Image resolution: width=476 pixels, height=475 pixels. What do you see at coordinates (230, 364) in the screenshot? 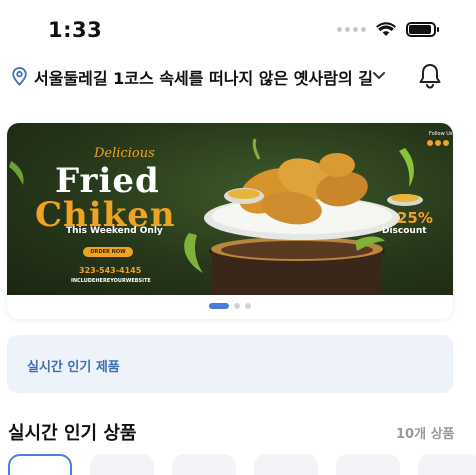
I see `realtime-popular-banner: 실시간 인기 제품` at bounding box center [230, 364].